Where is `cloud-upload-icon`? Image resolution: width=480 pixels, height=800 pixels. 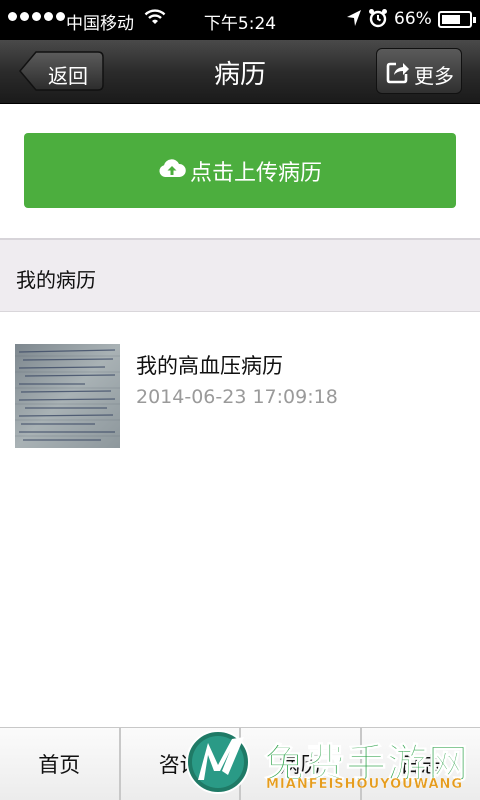 cloud-upload-icon is located at coordinates (172, 171).